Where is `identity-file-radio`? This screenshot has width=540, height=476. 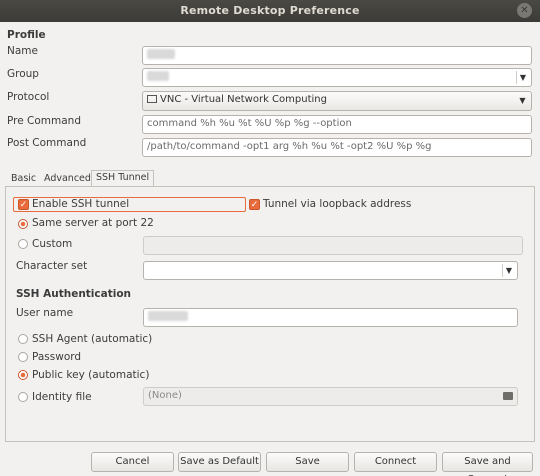
identity-file-radio is located at coordinates (23, 397).